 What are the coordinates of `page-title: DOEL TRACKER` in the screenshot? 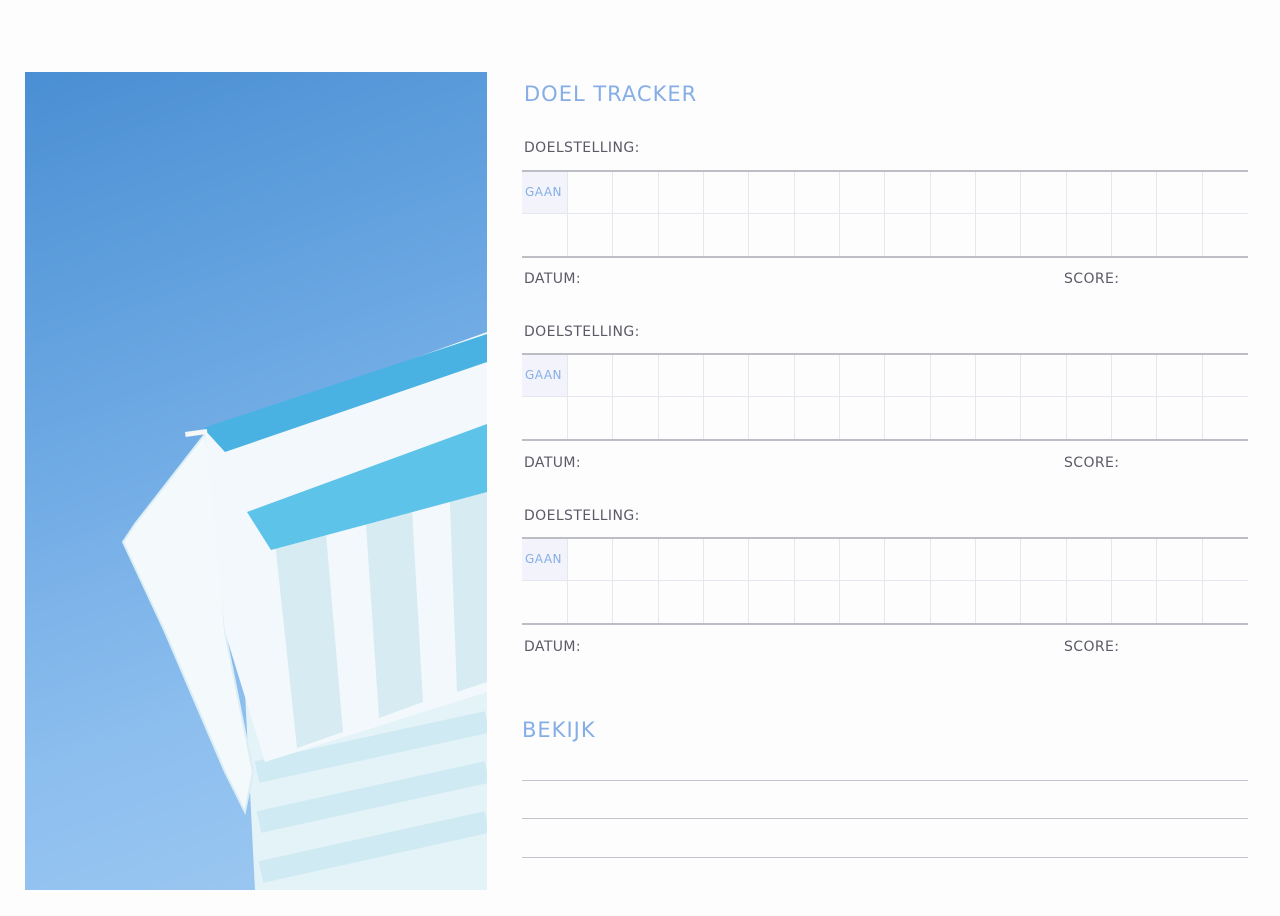 It's located at (611, 94).